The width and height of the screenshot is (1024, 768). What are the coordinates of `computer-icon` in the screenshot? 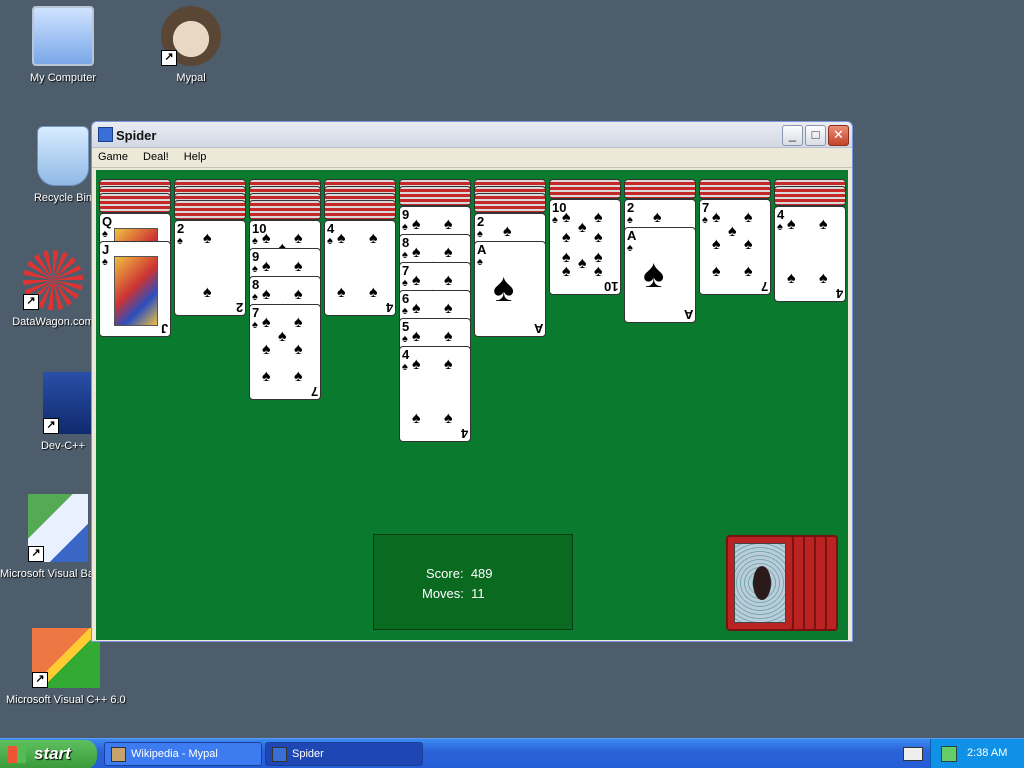 It's located at (63, 36).